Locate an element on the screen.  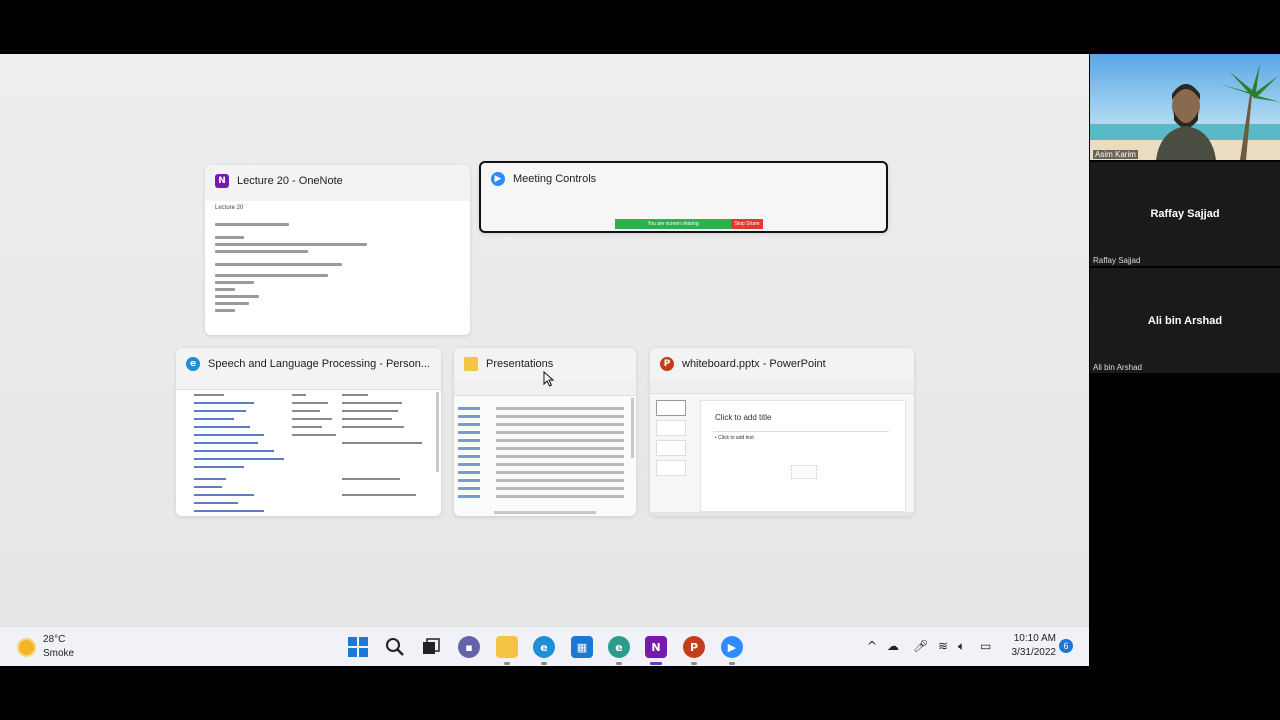
slide-canvas: Click to add title • Click to add text is located at coordinates (803, 456).